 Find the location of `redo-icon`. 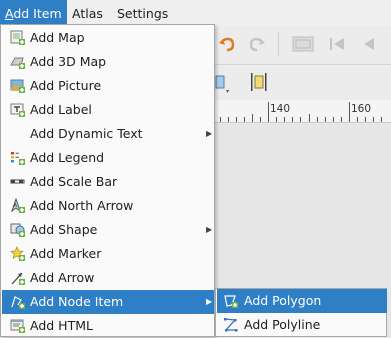

redo-icon is located at coordinates (257, 44).